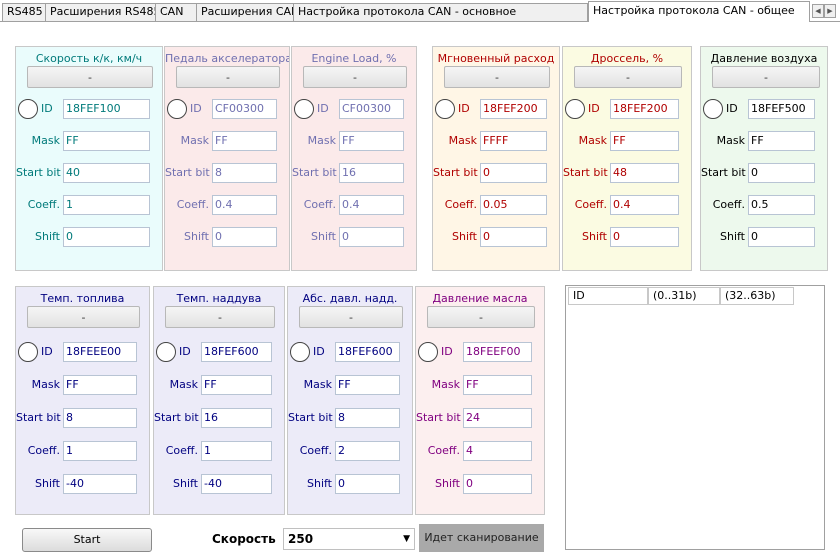  I want to click on start-button: Start, so click(87, 540).